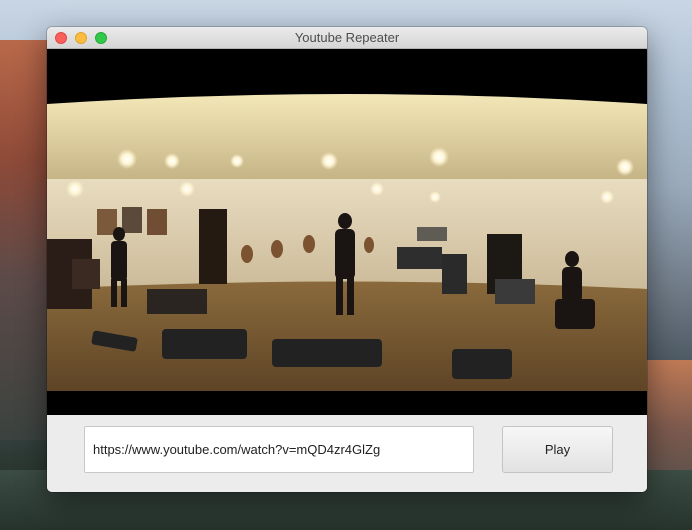  I want to click on controls-bar: Play, so click(347, 453).